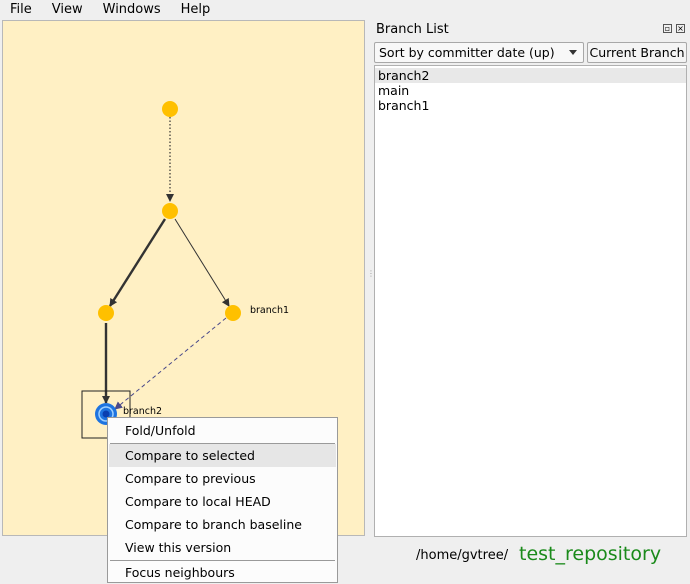 The width and height of the screenshot is (690, 584). What do you see at coordinates (222, 430) in the screenshot?
I see `menu-item-fold-unfold: Fold/Unfold` at bounding box center [222, 430].